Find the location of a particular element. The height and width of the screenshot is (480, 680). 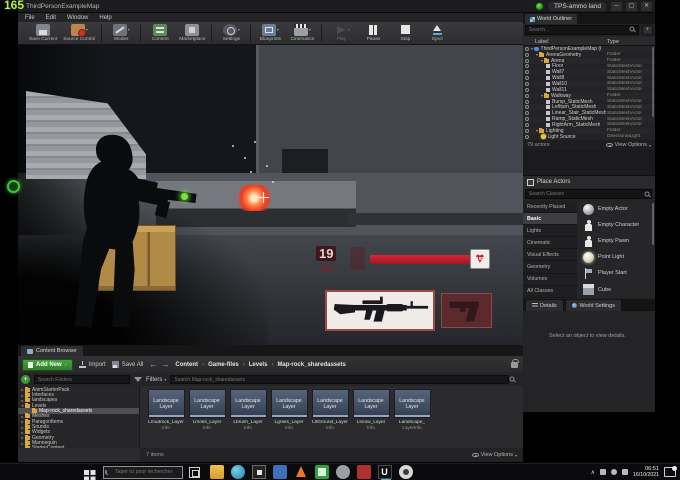

category-basic: Basic is located at coordinates (550, 219).